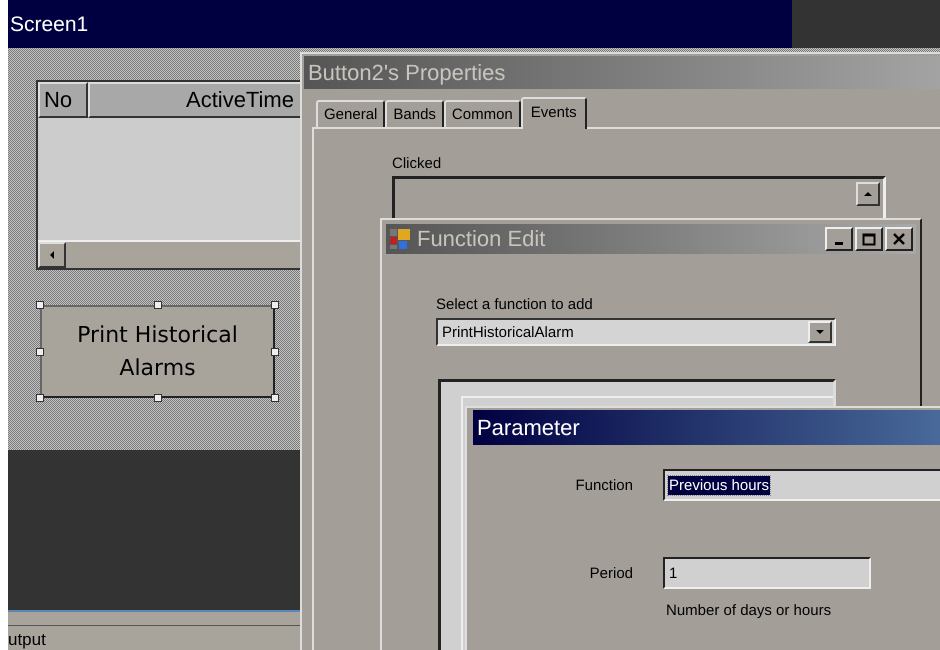 Image resolution: width=940 pixels, height=650 pixels. I want to click on dropdown-value: PrintHistoricalAlarm, so click(508, 332).